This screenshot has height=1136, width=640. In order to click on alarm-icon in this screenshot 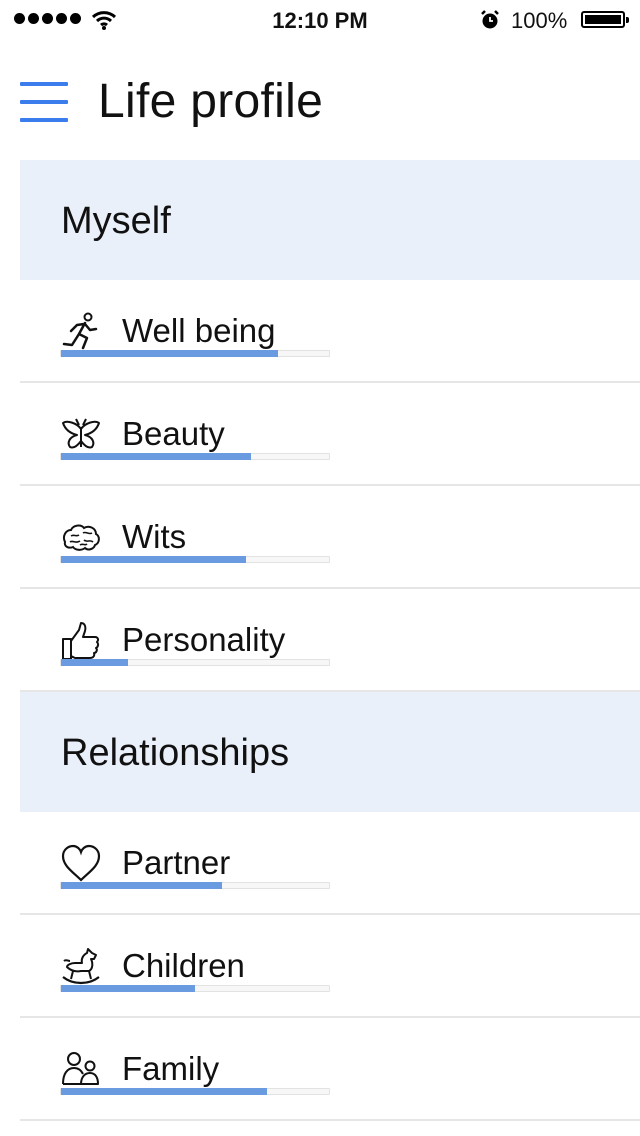, I will do `click(490, 19)`.